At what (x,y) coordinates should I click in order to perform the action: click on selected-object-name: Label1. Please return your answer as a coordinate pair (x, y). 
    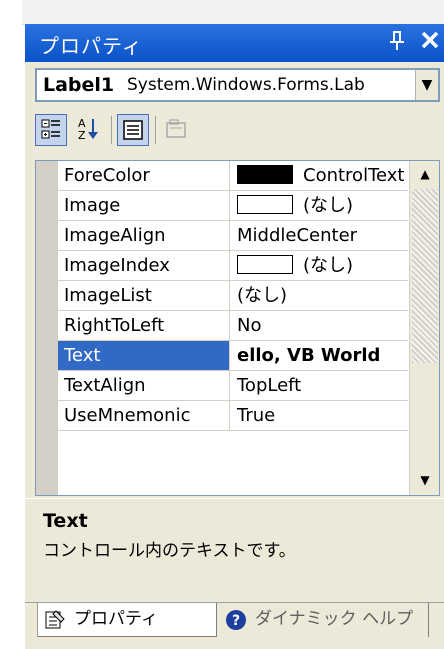
    Looking at the image, I should click on (79, 85).